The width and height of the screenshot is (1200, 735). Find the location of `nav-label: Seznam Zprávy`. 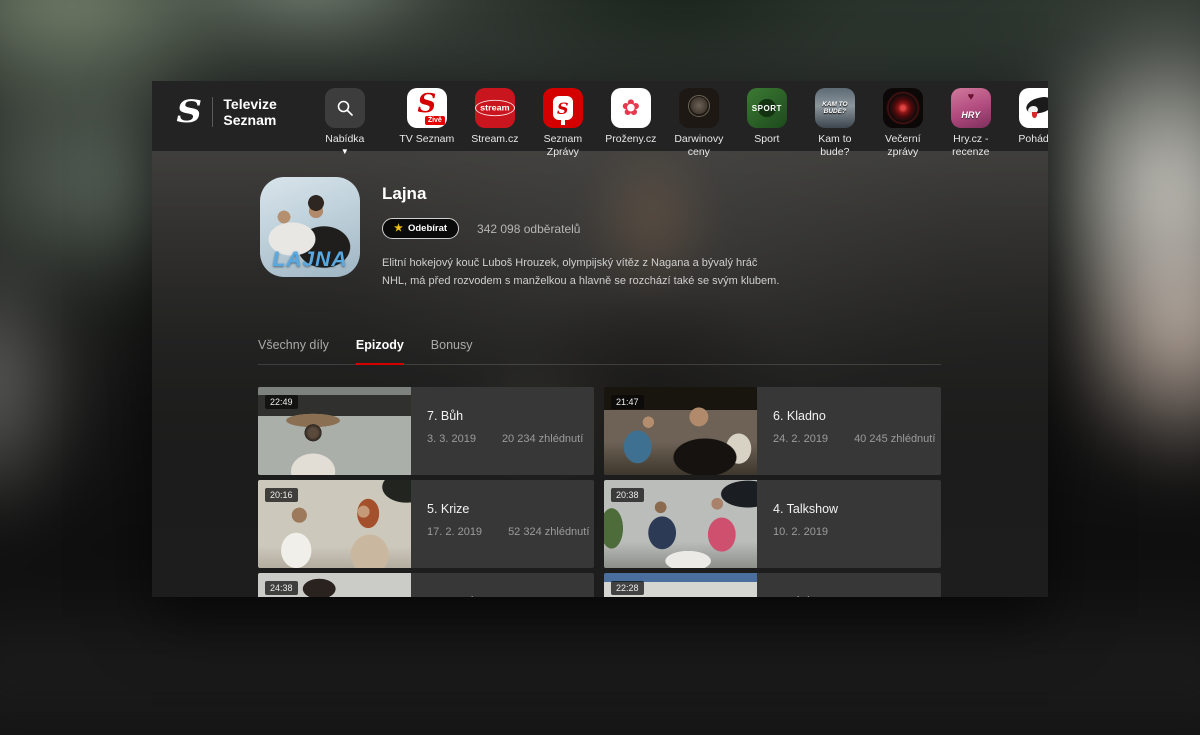

nav-label: Seznam Zprávy is located at coordinates (563, 145).